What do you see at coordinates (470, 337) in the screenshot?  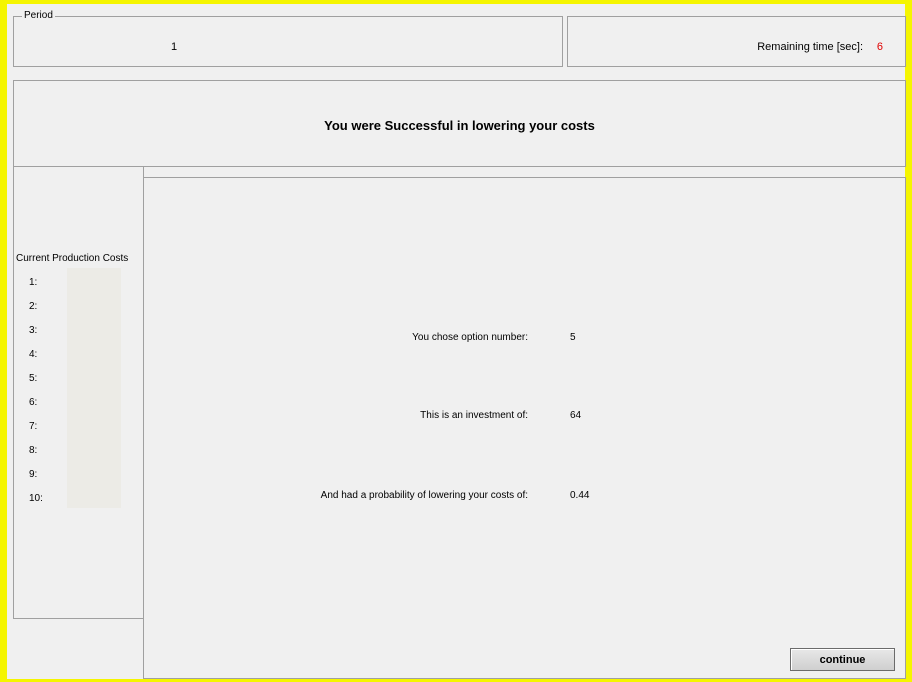 I see `option-label: You chose option number:` at bounding box center [470, 337].